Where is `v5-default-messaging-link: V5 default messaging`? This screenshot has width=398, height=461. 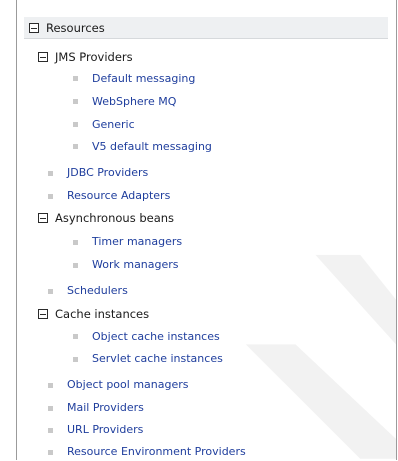 v5-default-messaging-link: V5 default messaging is located at coordinates (152, 147).